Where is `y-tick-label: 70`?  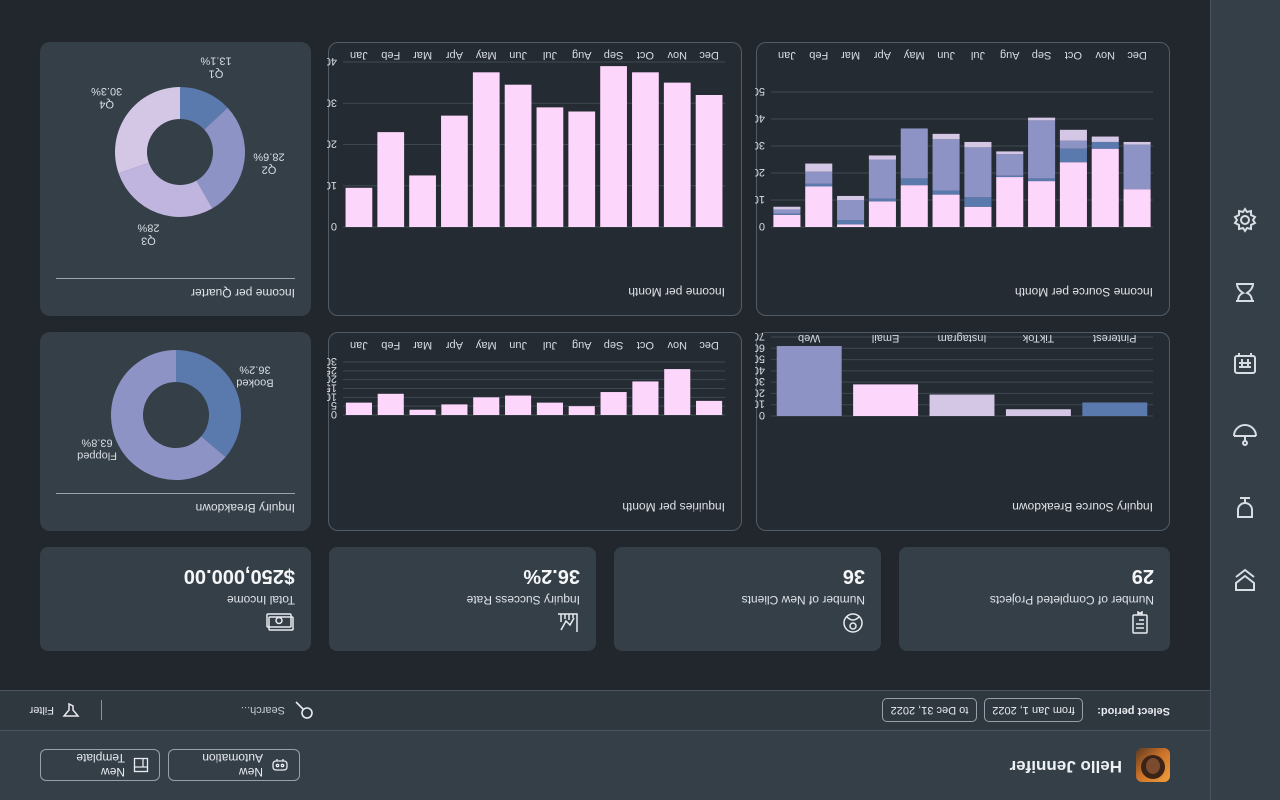
y-tick-label: 70 is located at coordinates (760, 336).